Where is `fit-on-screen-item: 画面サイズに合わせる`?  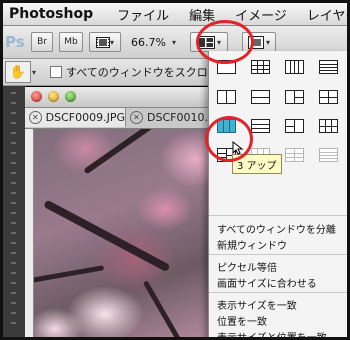
fit-on-screen-item: 画面サイズに合わせる is located at coordinates (267, 282).